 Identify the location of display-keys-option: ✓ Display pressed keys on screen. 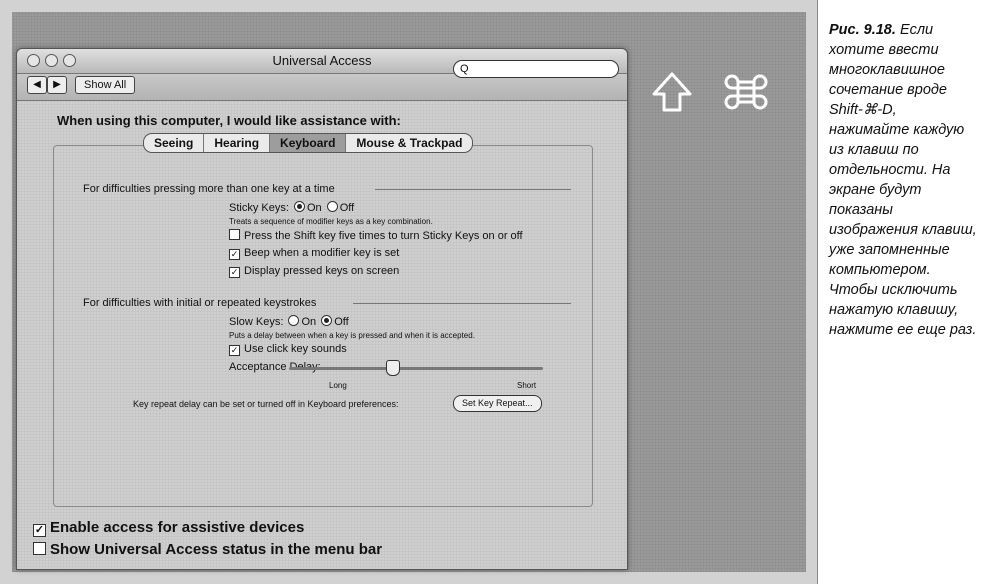
(314, 271).